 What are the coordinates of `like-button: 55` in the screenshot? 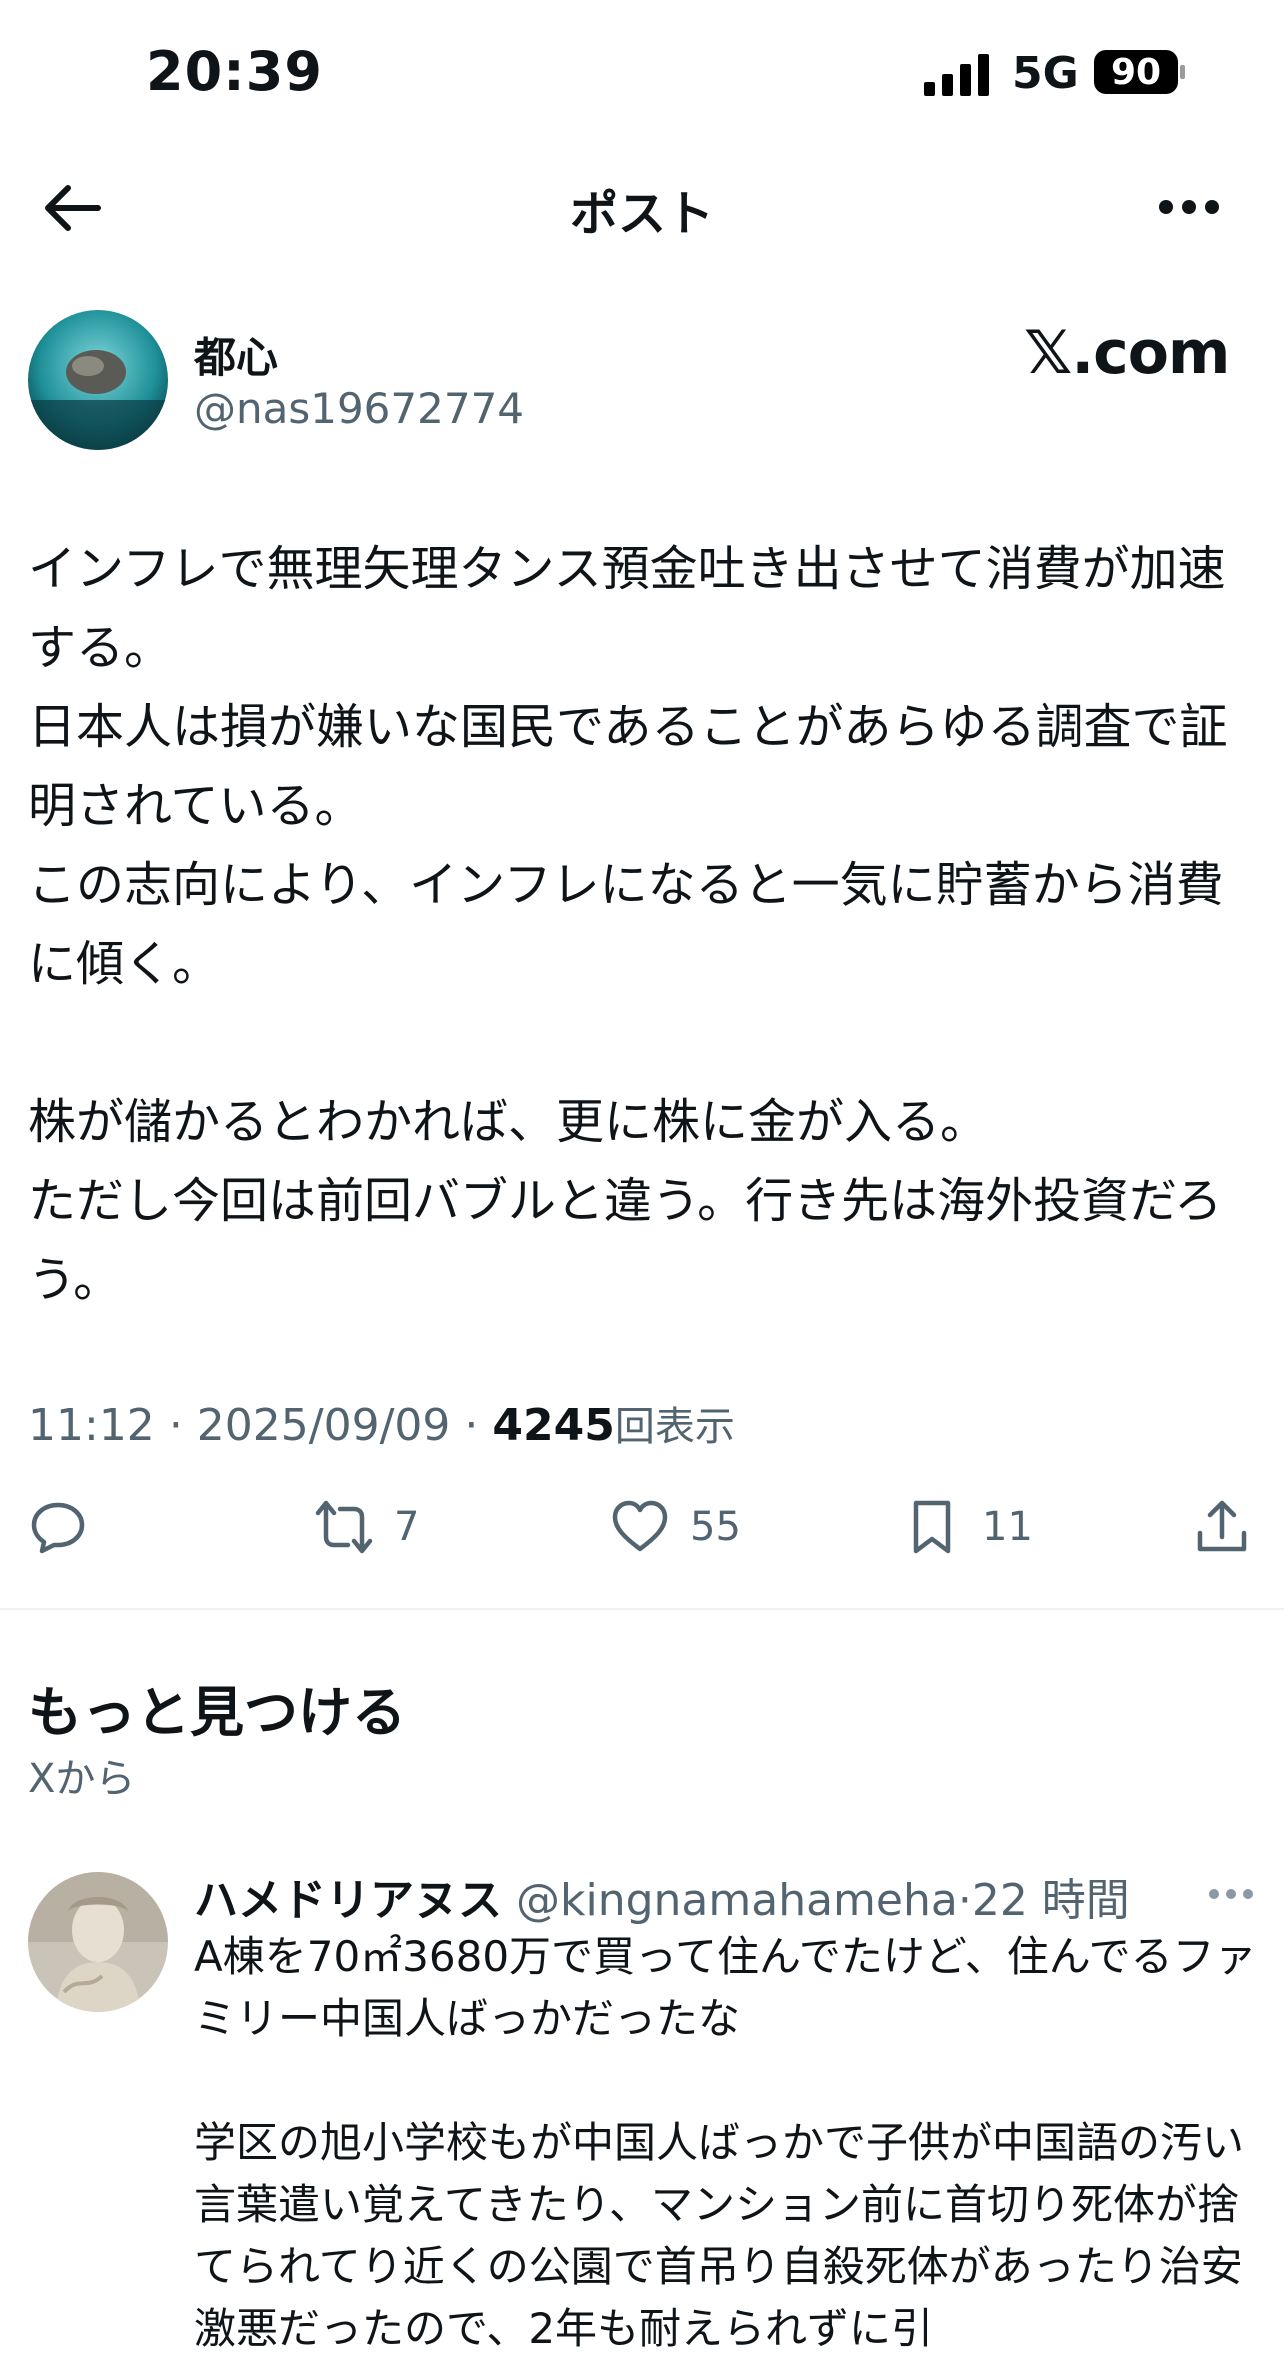 It's located at (675, 1527).